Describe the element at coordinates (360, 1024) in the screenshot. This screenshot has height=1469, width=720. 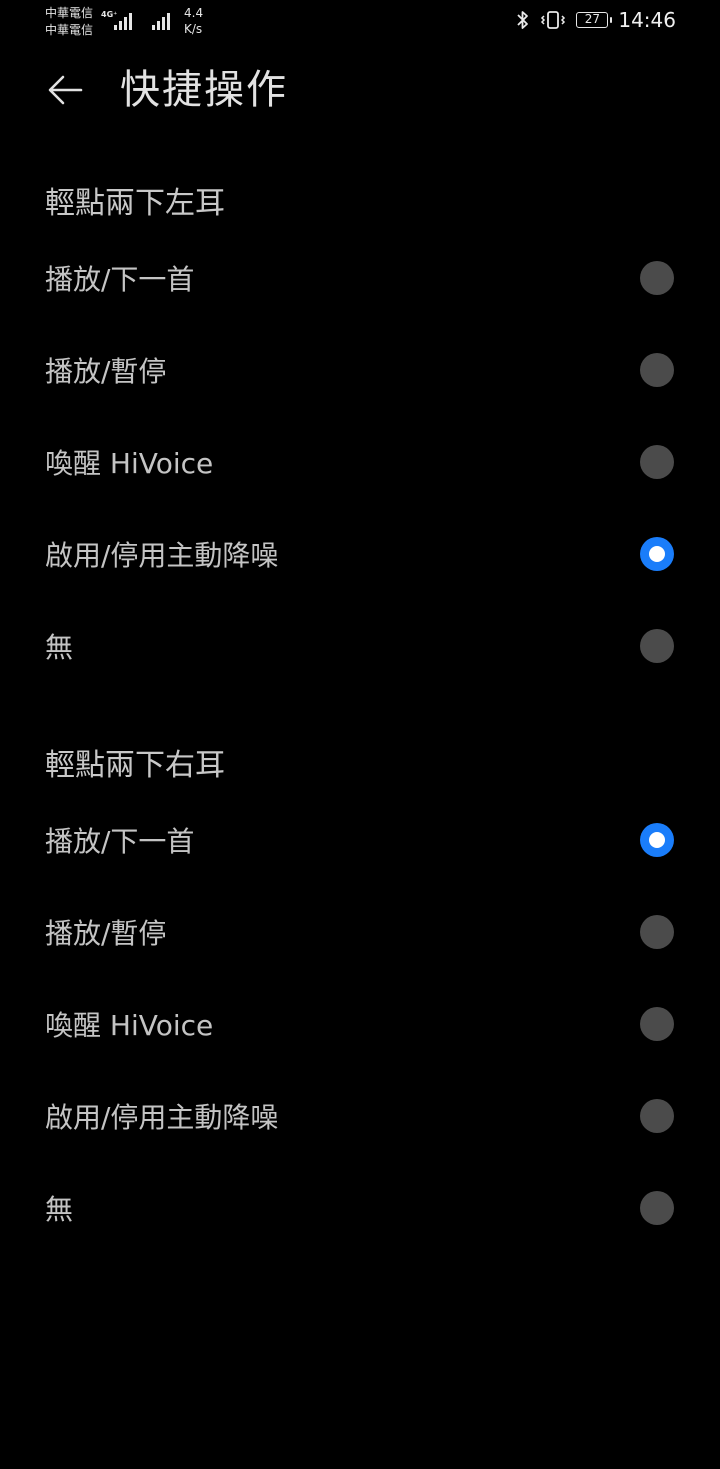
I see `option-right-hivoice: 喚醒 HiVoice` at that location.